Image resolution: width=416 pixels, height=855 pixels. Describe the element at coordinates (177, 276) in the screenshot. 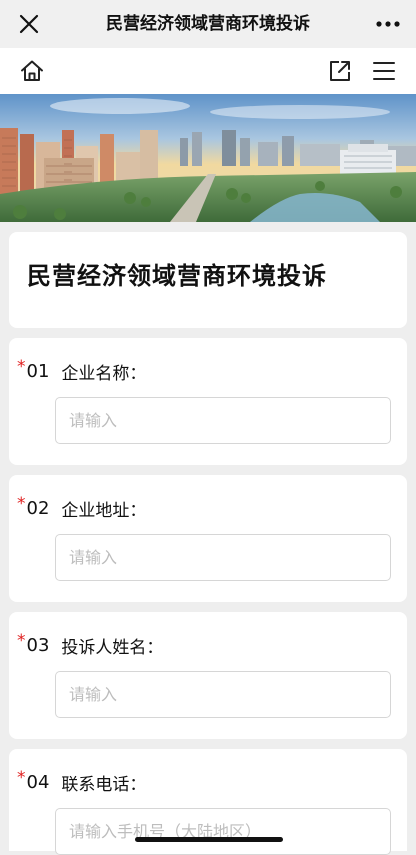

I see `form-title: 民营经济领域营商环境投诉` at that location.